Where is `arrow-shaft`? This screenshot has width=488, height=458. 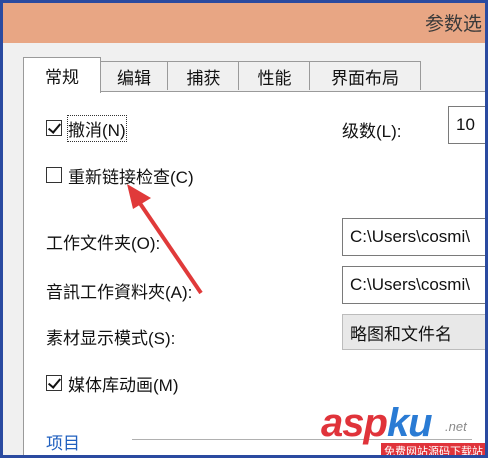
arrow-shaft is located at coordinates (169, 246).